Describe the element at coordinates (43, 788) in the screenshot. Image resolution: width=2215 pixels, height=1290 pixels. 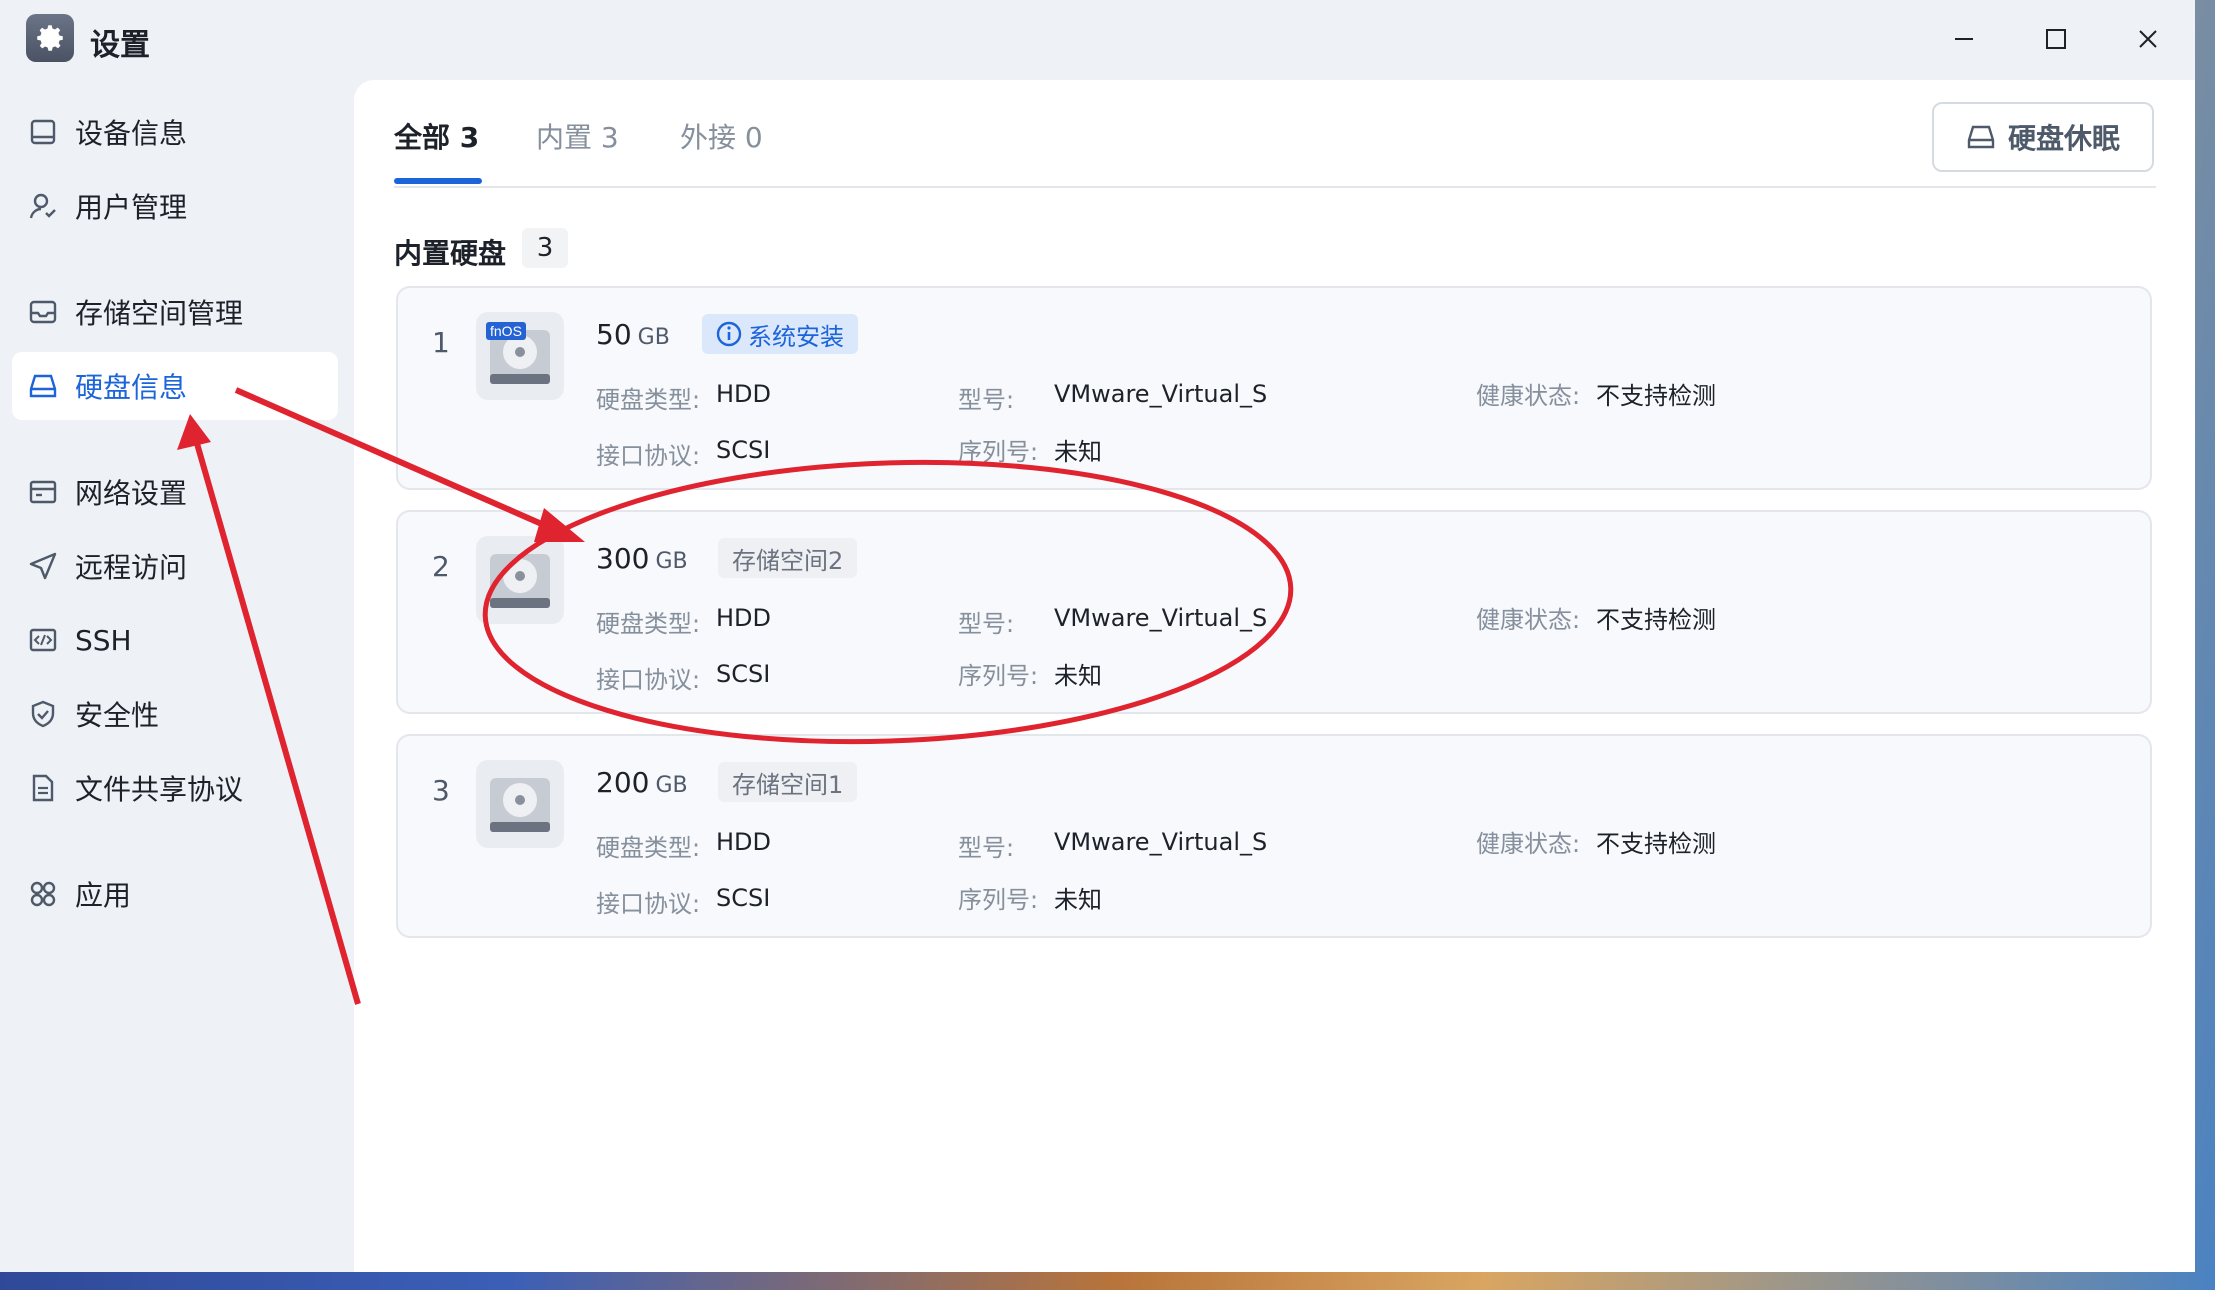
I see `file-icon` at that location.